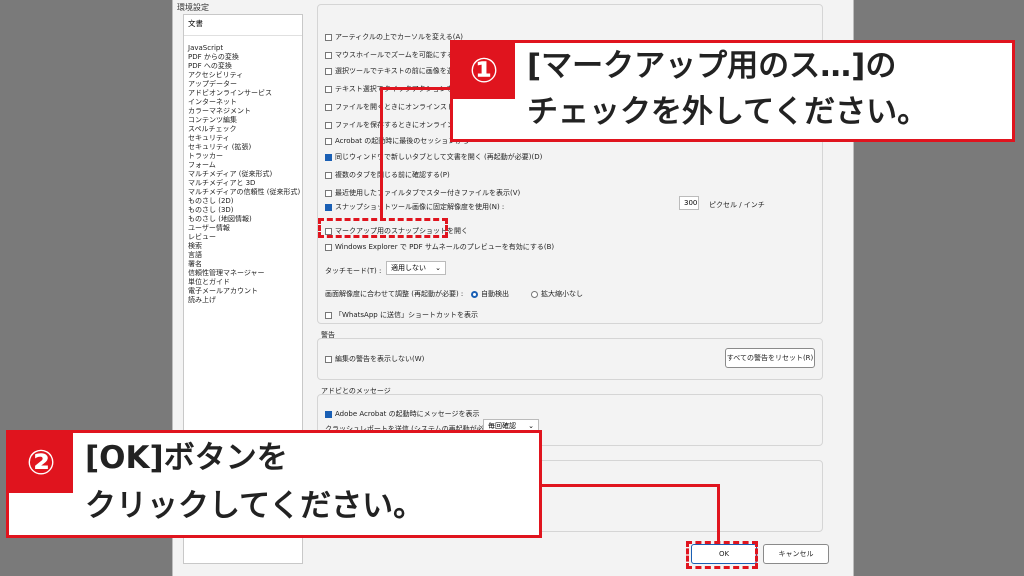  What do you see at coordinates (380, 359) in the screenshot?
I see `warnings-checkbox-label: 編集の警告を表示しない(W)` at bounding box center [380, 359].